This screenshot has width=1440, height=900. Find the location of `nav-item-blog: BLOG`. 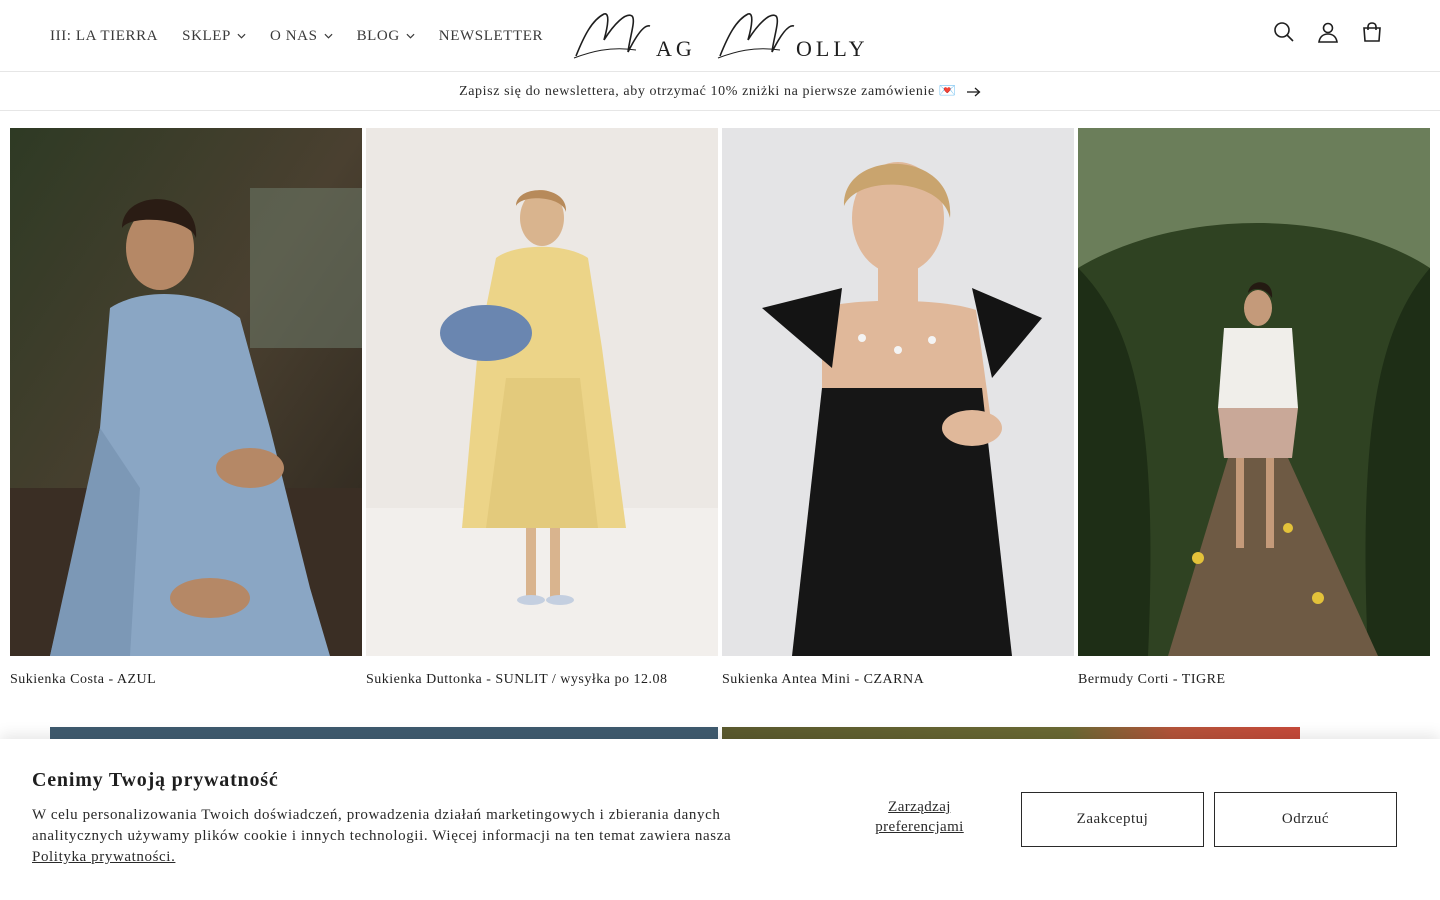

nav-item-blog: BLOG is located at coordinates (386, 36).